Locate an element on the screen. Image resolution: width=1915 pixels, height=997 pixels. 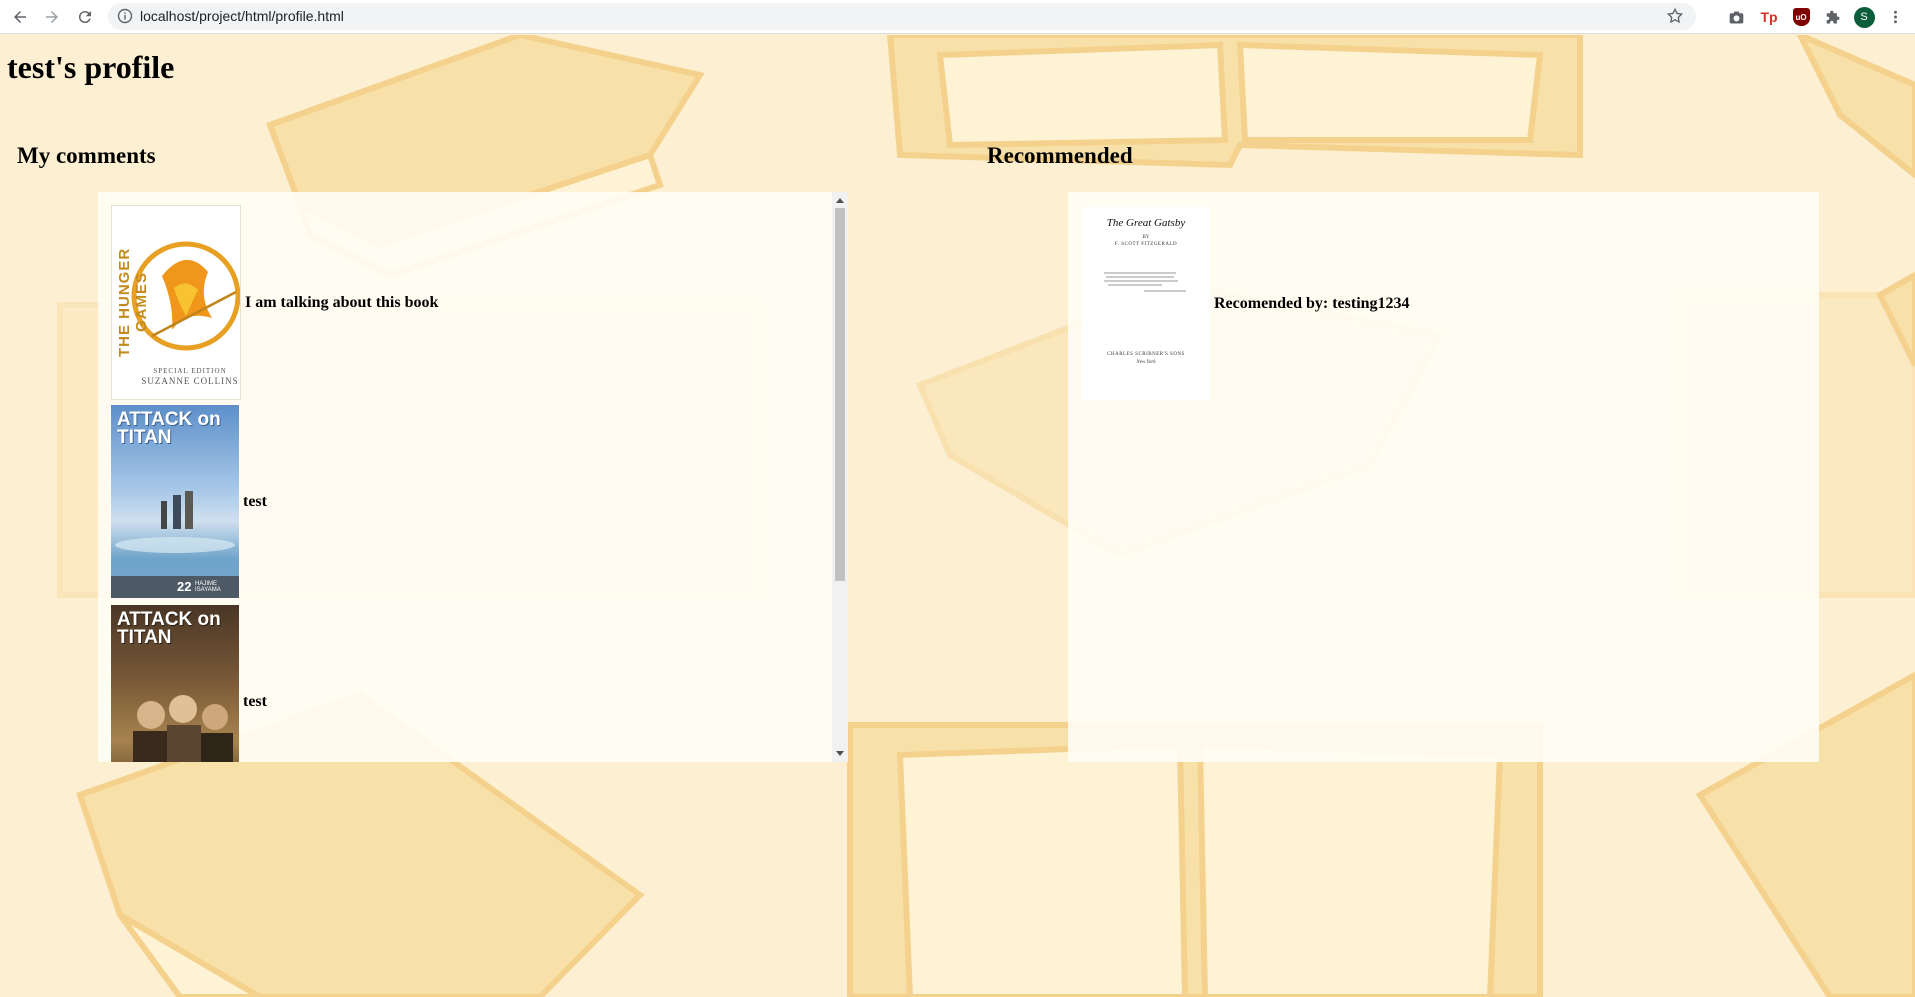
menu-dots-icon is located at coordinates (1895, 17).